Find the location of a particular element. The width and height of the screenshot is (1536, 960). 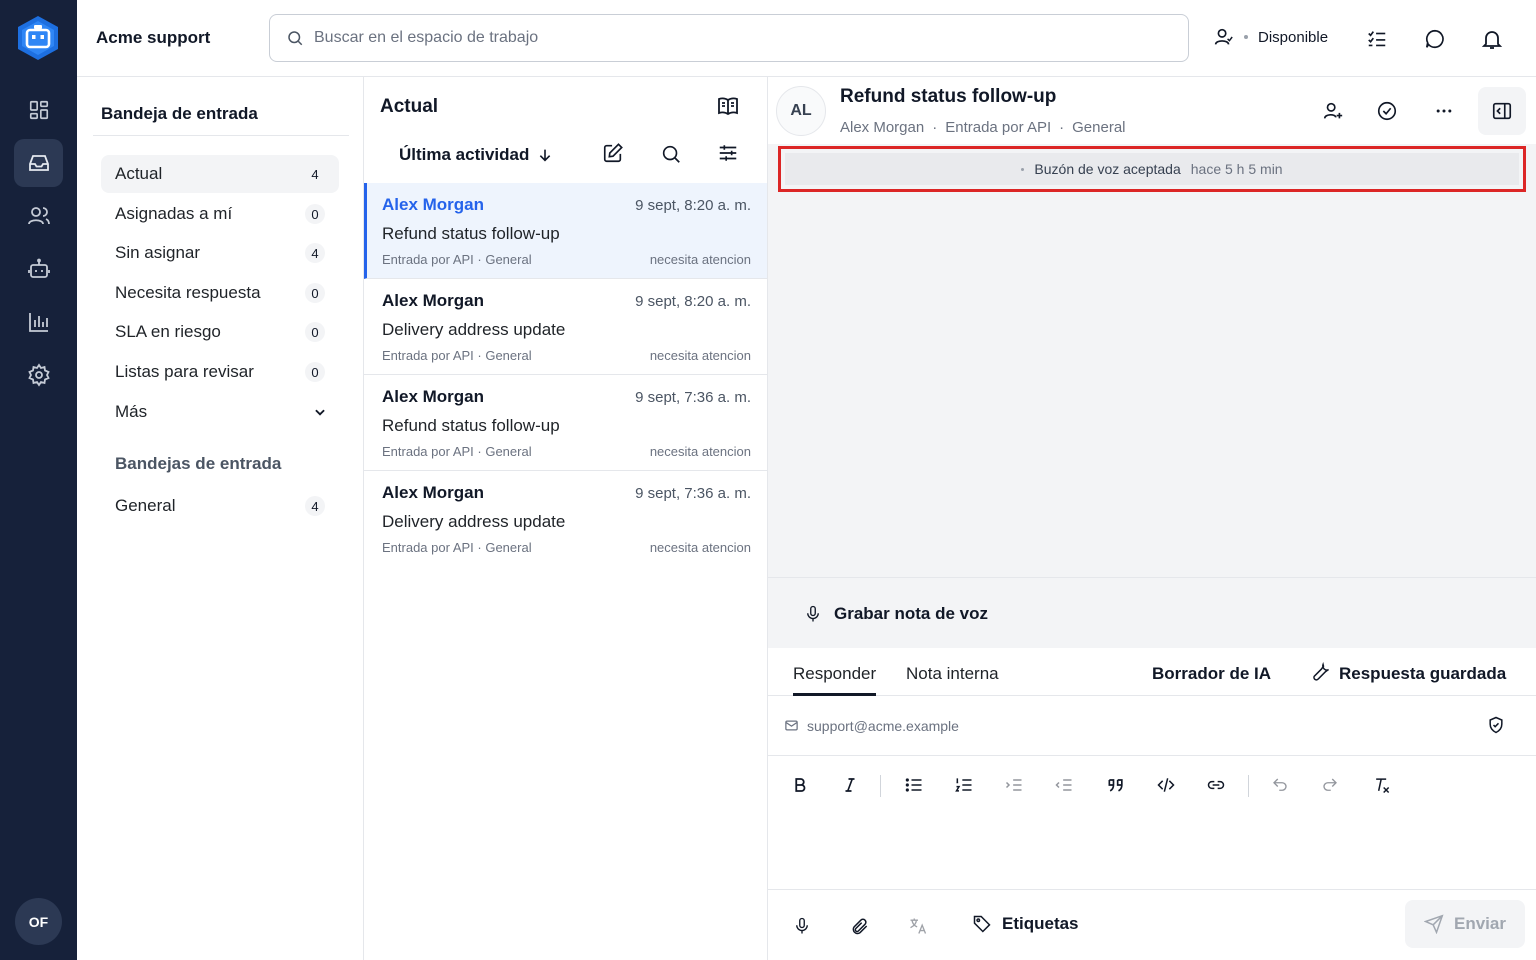

inbox-item-actual: Actual 4 is located at coordinates (220, 174).